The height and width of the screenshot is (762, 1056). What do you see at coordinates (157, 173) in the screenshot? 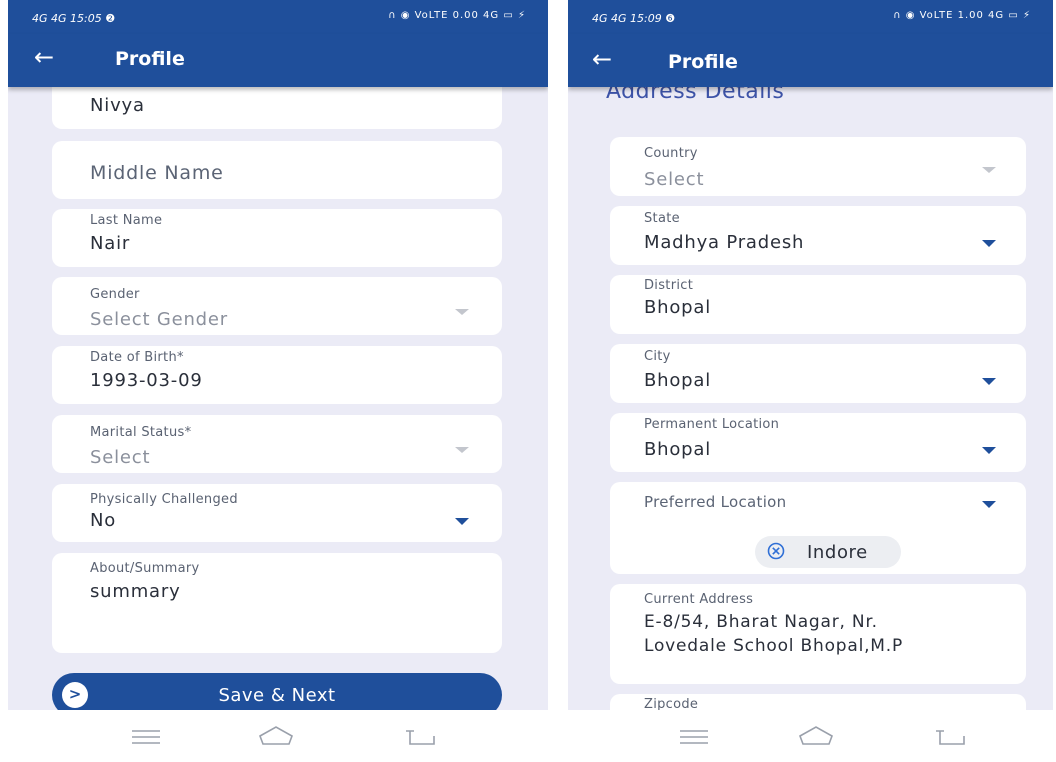
I see `middle-name-placeholder: Middle Name` at bounding box center [157, 173].